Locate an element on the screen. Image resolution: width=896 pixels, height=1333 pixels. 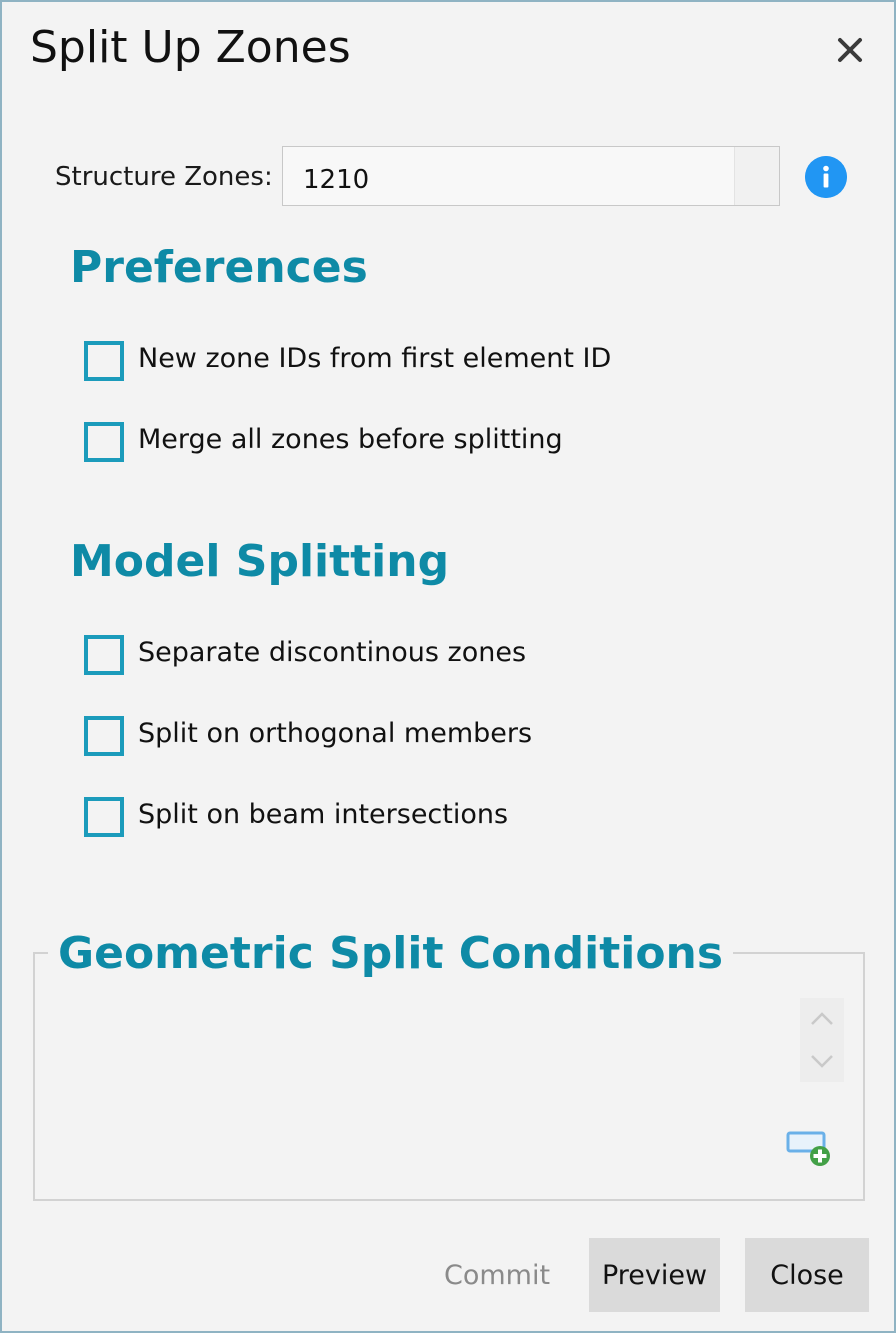
preferences-heading: Preferences is located at coordinates (219, 267).